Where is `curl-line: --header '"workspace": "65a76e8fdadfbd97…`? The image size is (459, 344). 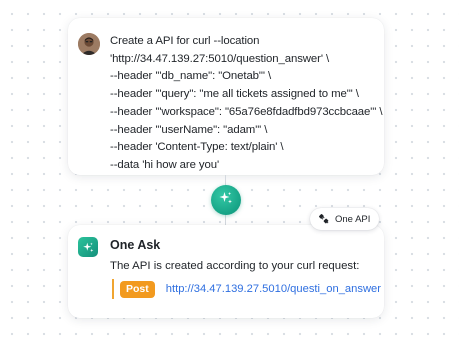 curl-line: --header '"workspace": "65a76e8fdadfbd97… is located at coordinates (246, 111).